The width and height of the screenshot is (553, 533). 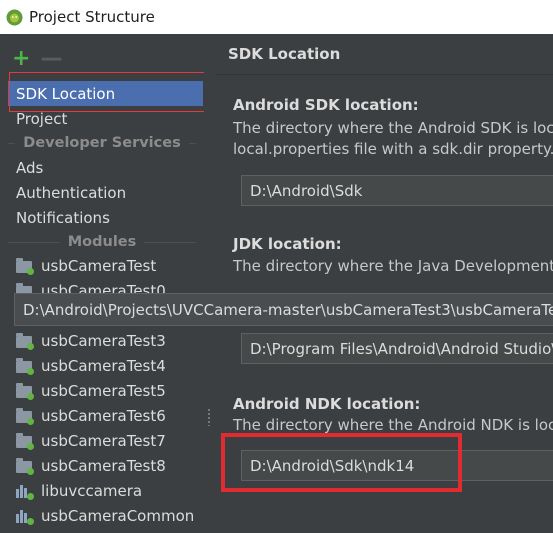 What do you see at coordinates (105, 93) in the screenshot?
I see `sidebar-item-sdk-location: SDK Location` at bounding box center [105, 93].